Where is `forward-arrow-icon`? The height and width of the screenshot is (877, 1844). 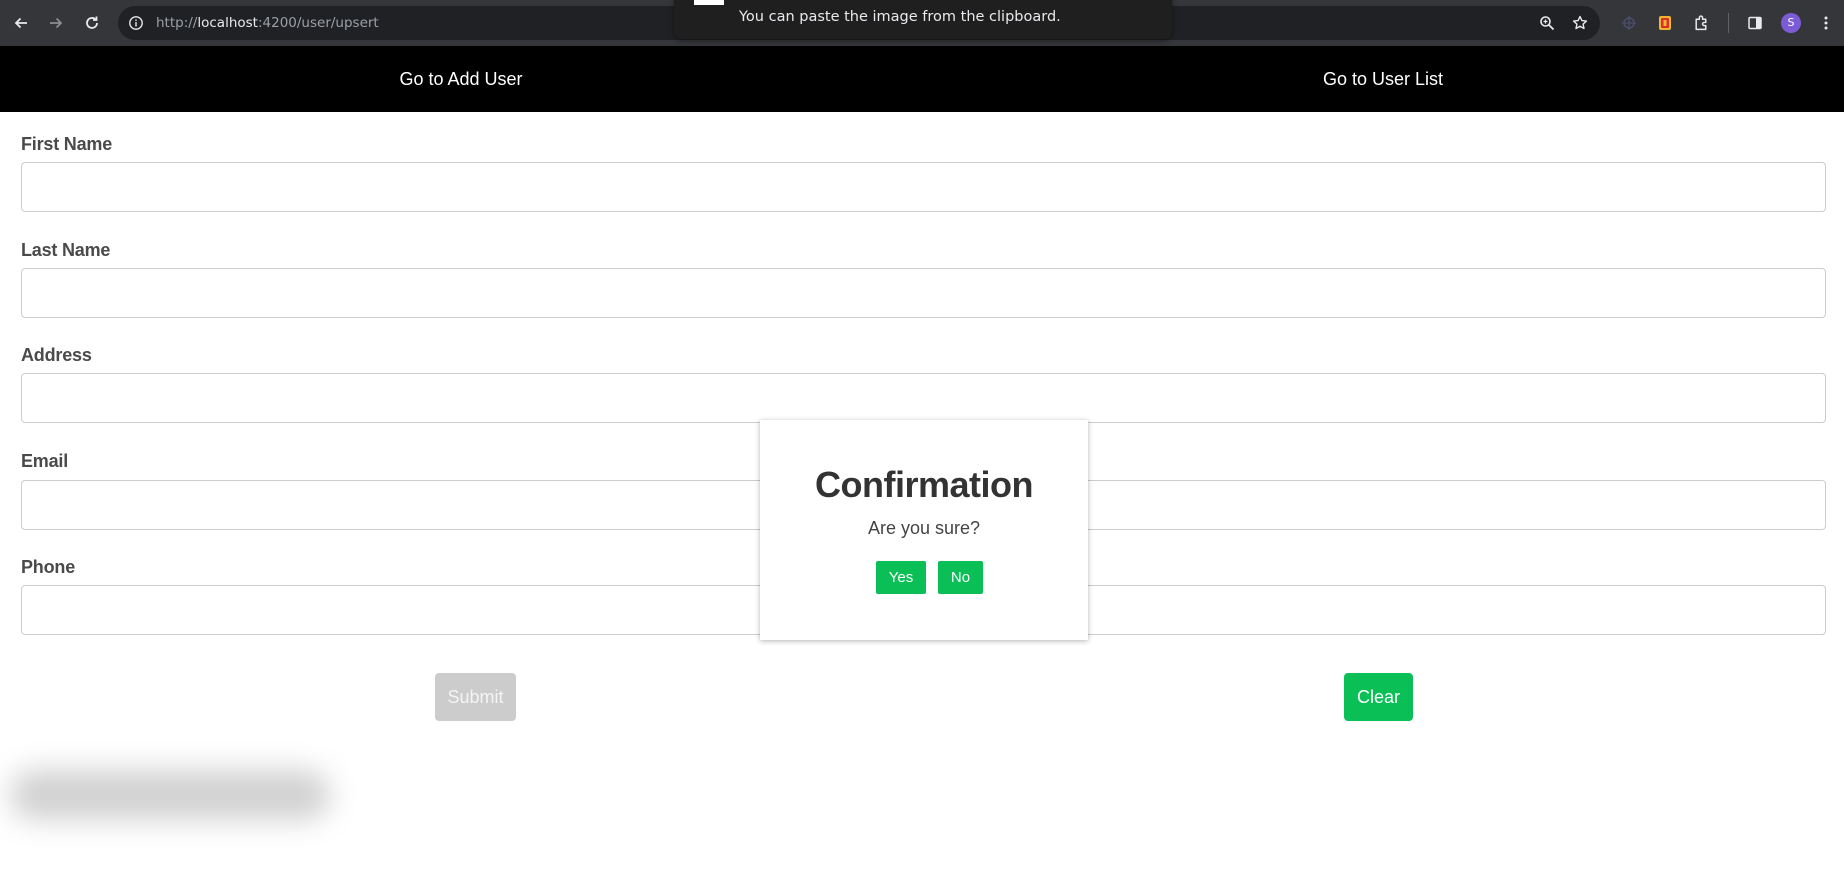 forward-arrow-icon is located at coordinates (56, 23).